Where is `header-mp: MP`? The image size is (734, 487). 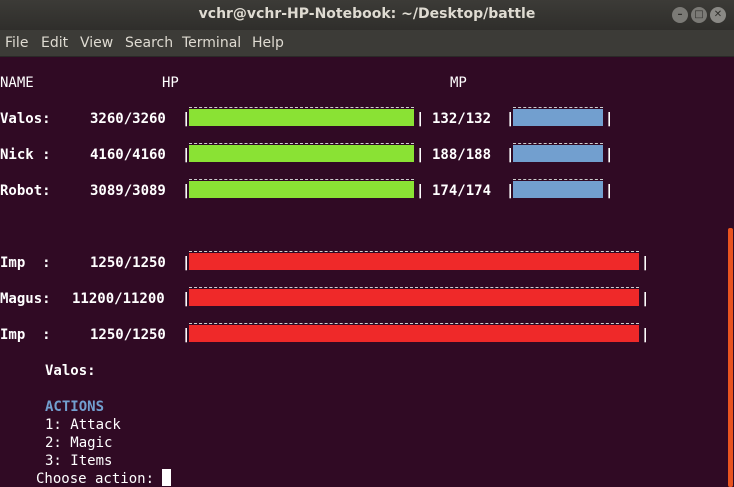 header-mp: MP is located at coordinates (458, 83).